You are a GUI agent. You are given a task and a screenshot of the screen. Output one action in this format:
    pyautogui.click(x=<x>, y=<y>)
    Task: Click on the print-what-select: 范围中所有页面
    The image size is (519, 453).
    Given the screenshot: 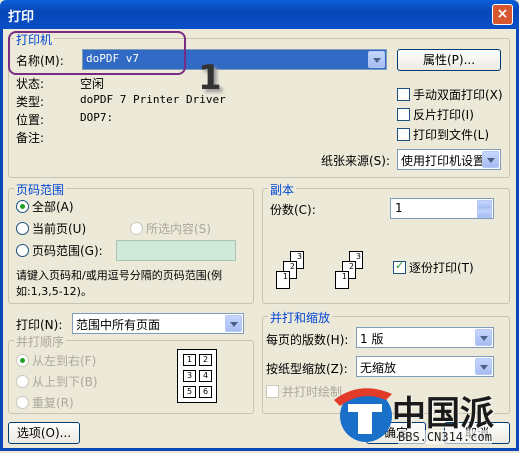 What is the action you would take?
    pyautogui.click(x=158, y=323)
    